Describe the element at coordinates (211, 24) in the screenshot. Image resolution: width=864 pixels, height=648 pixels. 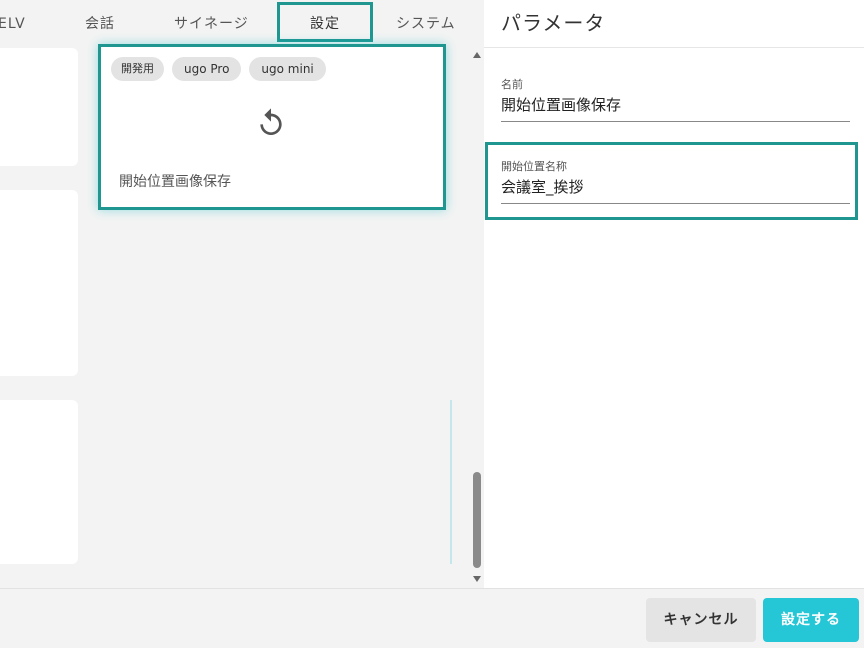
I see `tab-signage: サイネージ` at that location.